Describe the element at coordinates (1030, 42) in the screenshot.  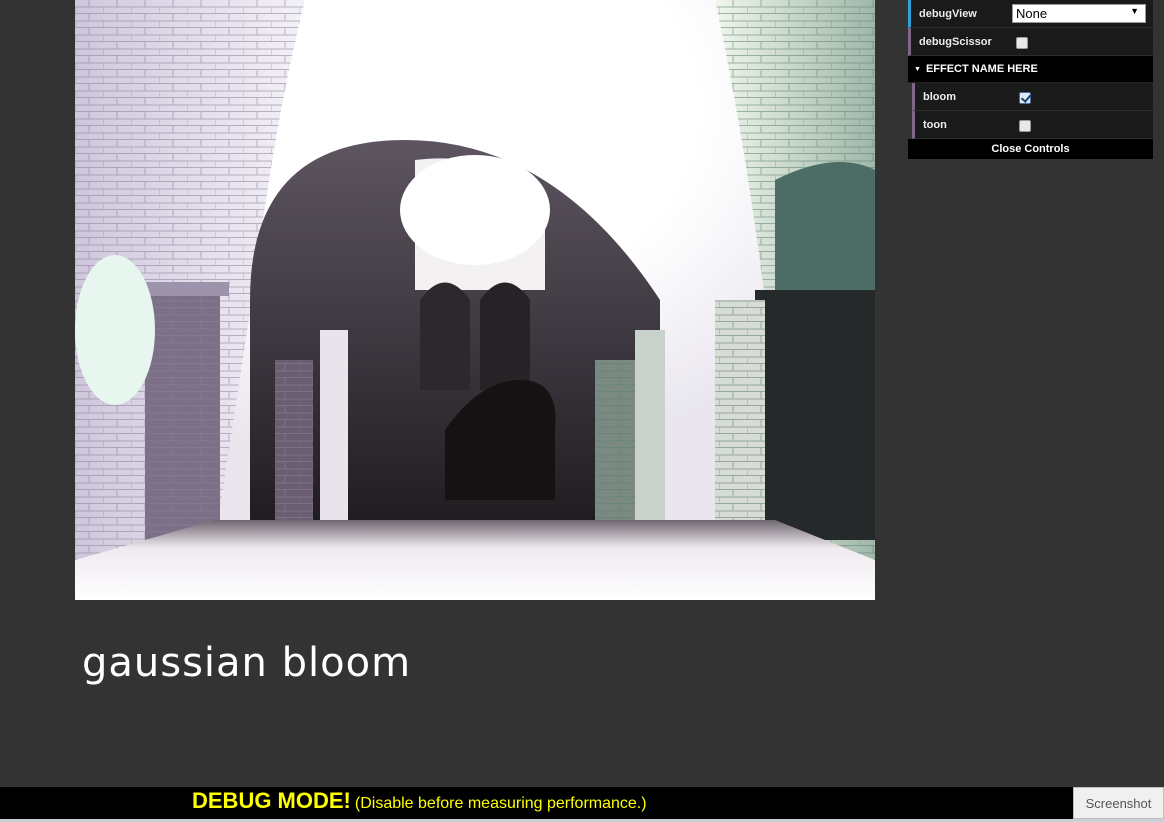
I see `debug-scissor-row: debugScissor` at that location.